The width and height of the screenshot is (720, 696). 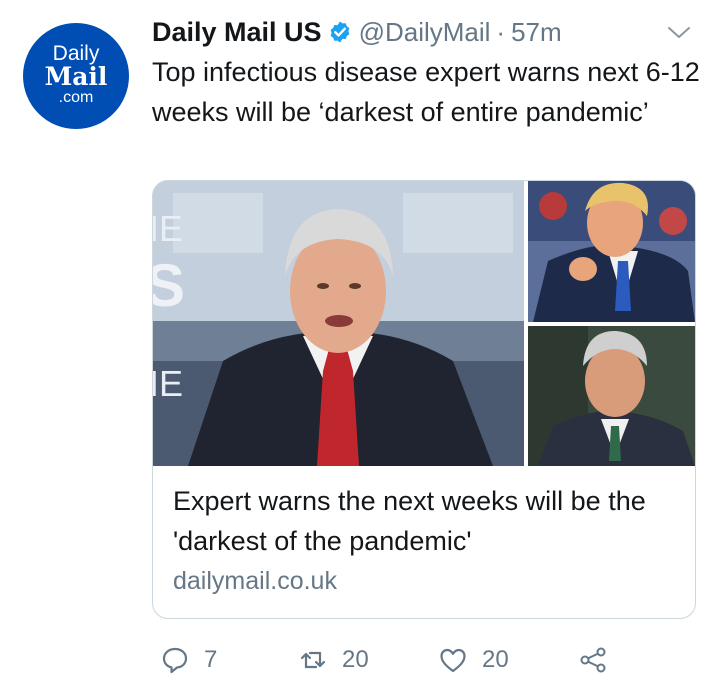 What do you see at coordinates (495, 659) in the screenshot?
I see `like-count: 20` at bounding box center [495, 659].